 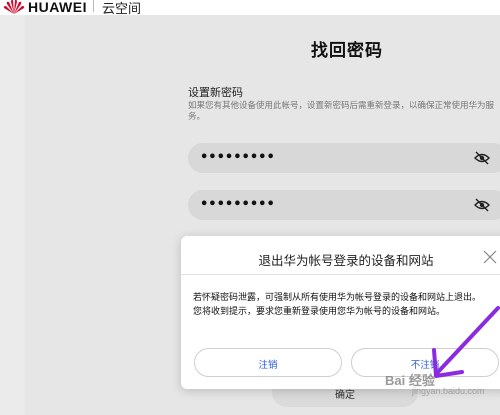 I want to click on header-divider, so click(x=93, y=6).